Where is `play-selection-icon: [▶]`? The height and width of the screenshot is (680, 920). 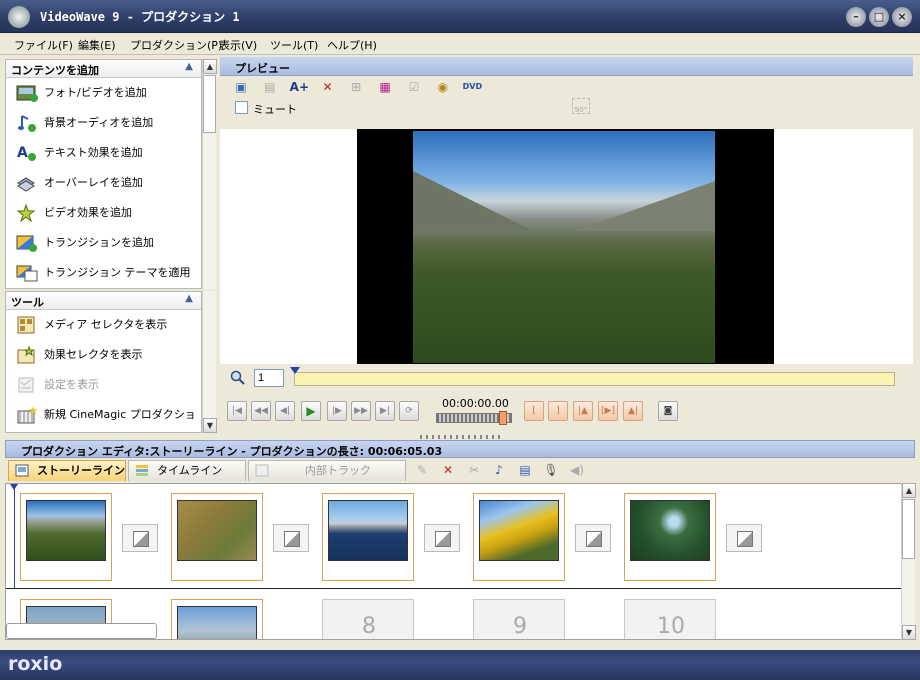 play-selection-icon: [▶] is located at coordinates (608, 411).